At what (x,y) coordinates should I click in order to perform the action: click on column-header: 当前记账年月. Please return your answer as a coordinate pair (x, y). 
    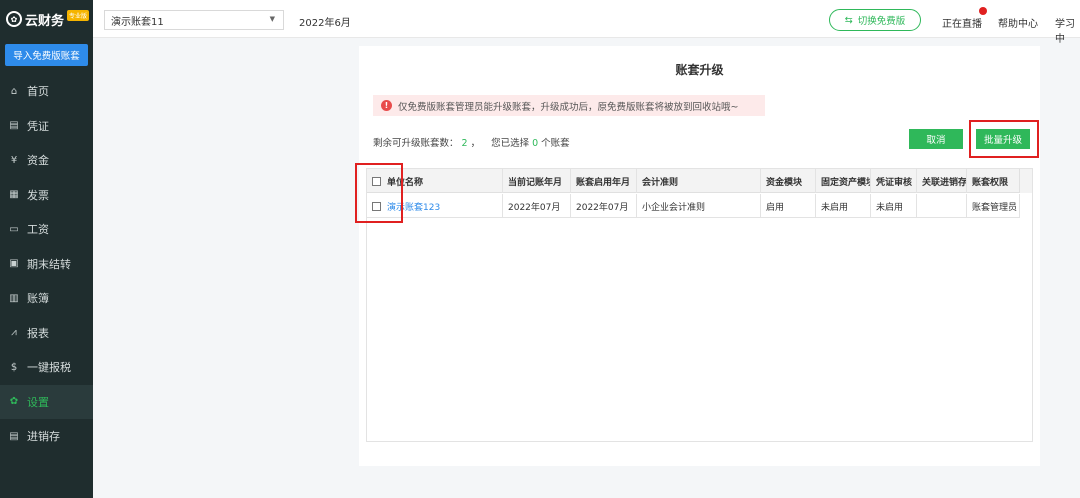
    Looking at the image, I should click on (537, 181).